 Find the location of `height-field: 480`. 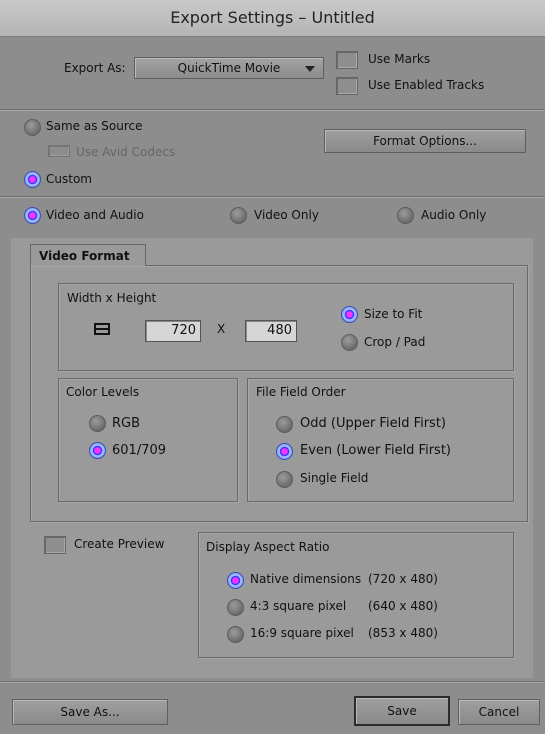

height-field: 480 is located at coordinates (271, 331).